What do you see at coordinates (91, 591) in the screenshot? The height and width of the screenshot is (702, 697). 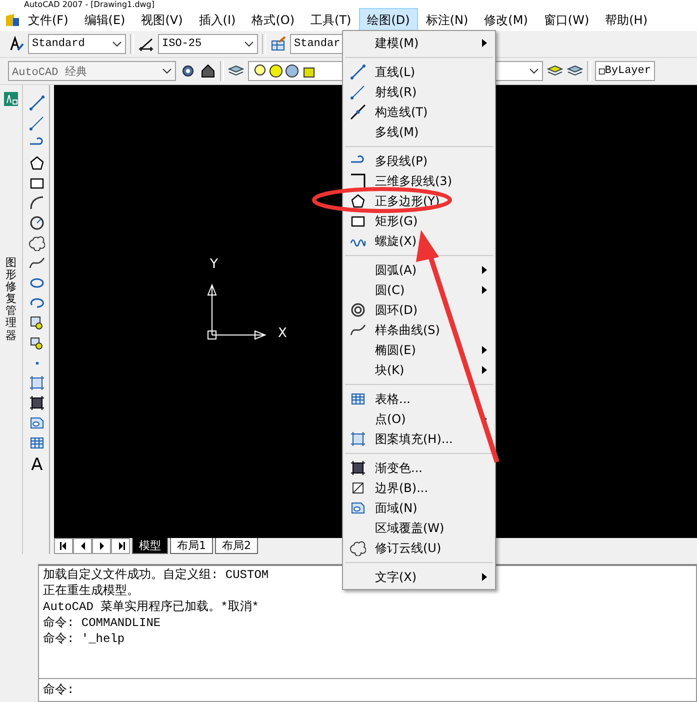 I see `command-history-line: 正在重生成模型。` at bounding box center [91, 591].